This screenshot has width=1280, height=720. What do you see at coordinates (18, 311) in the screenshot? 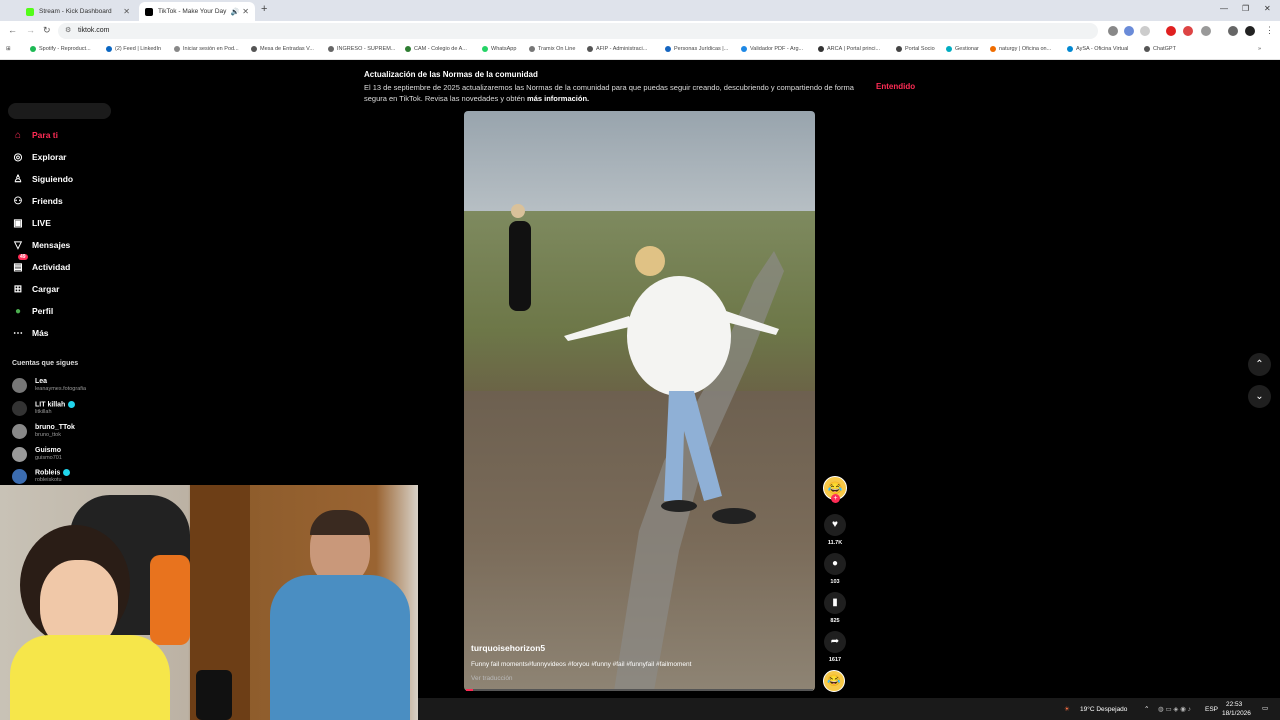
I see `profile-icon: ●` at bounding box center [18, 311].